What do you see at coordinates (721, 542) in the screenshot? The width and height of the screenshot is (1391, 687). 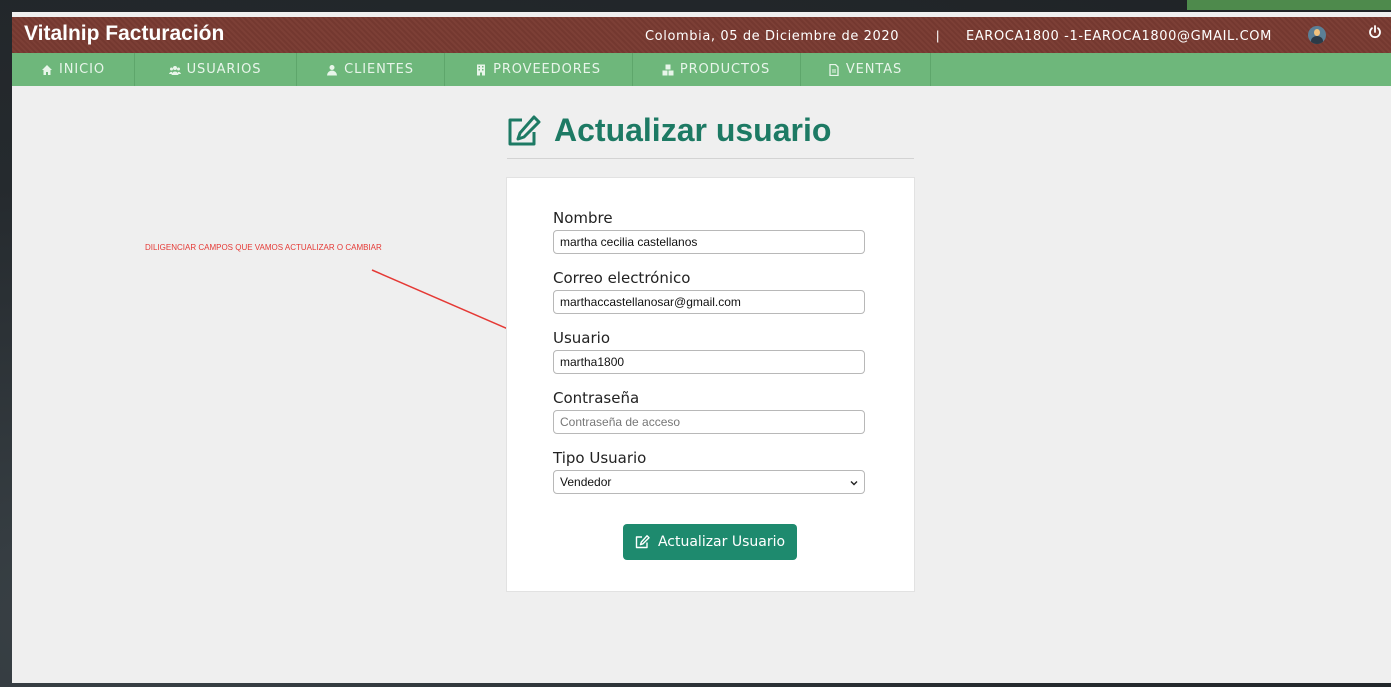 I see `button-label: Actualizar Usuario` at bounding box center [721, 542].